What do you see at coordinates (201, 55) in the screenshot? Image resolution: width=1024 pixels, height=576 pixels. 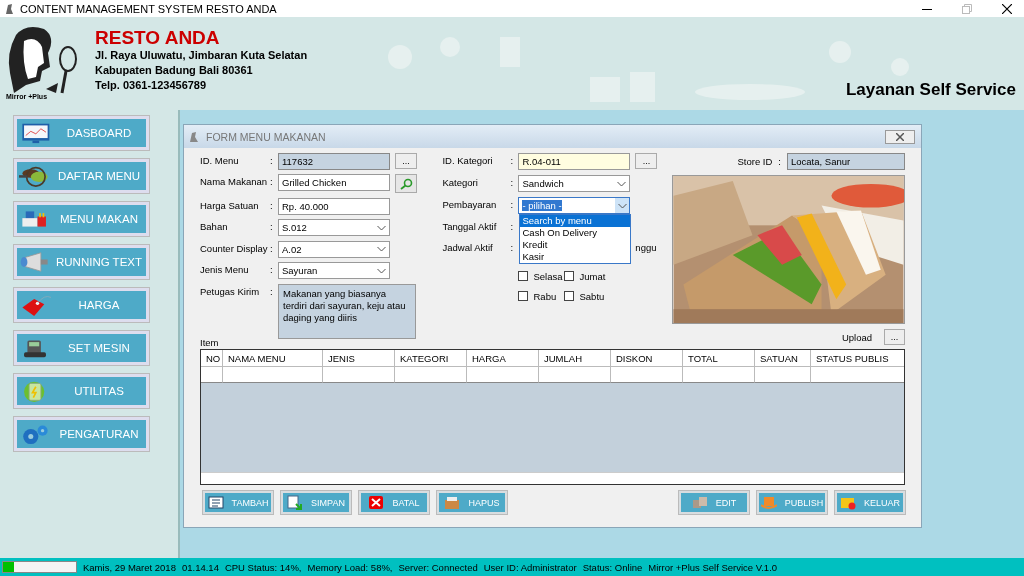 I see `address-line: Jl. Raya Uluwatu, Jimbaran Kuta Selatan` at bounding box center [201, 55].